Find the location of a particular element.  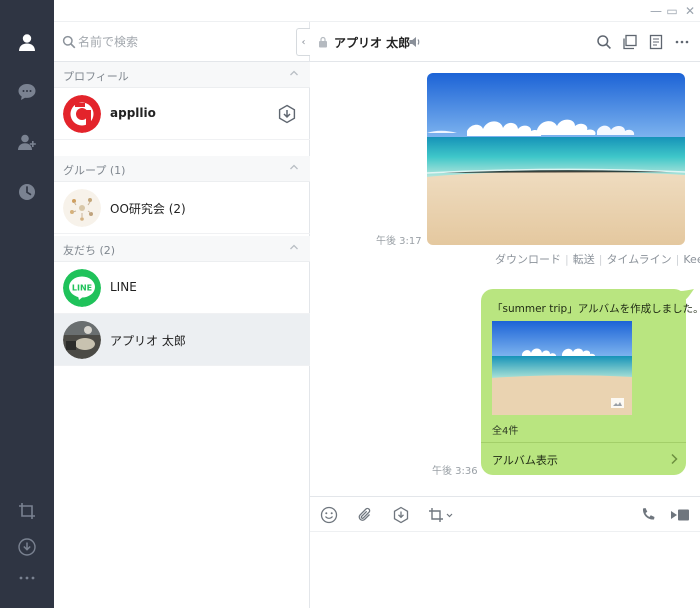

section-label: グループ (1) is located at coordinates (94, 170).